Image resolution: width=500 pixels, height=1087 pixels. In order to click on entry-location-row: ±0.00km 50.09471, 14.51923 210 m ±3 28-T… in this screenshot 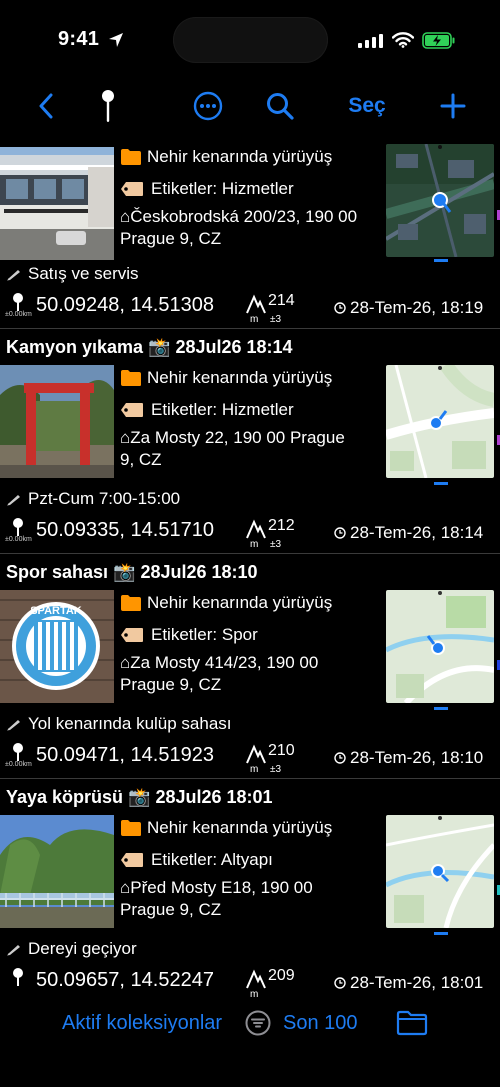, I will do `click(250, 758)`.